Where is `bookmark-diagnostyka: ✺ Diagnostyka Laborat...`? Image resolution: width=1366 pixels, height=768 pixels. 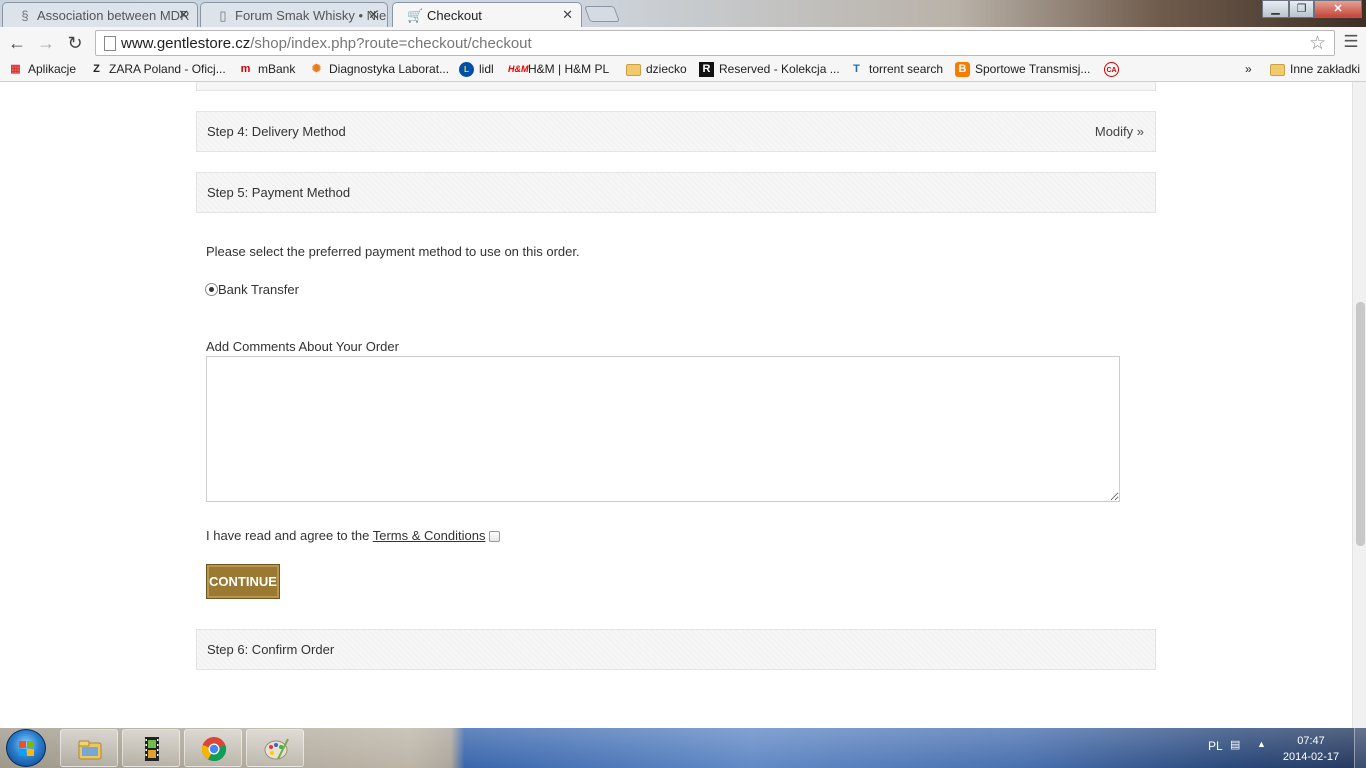
bookmark-diagnostyka: ✺ Diagnostyka Laborat... is located at coordinates (379, 69).